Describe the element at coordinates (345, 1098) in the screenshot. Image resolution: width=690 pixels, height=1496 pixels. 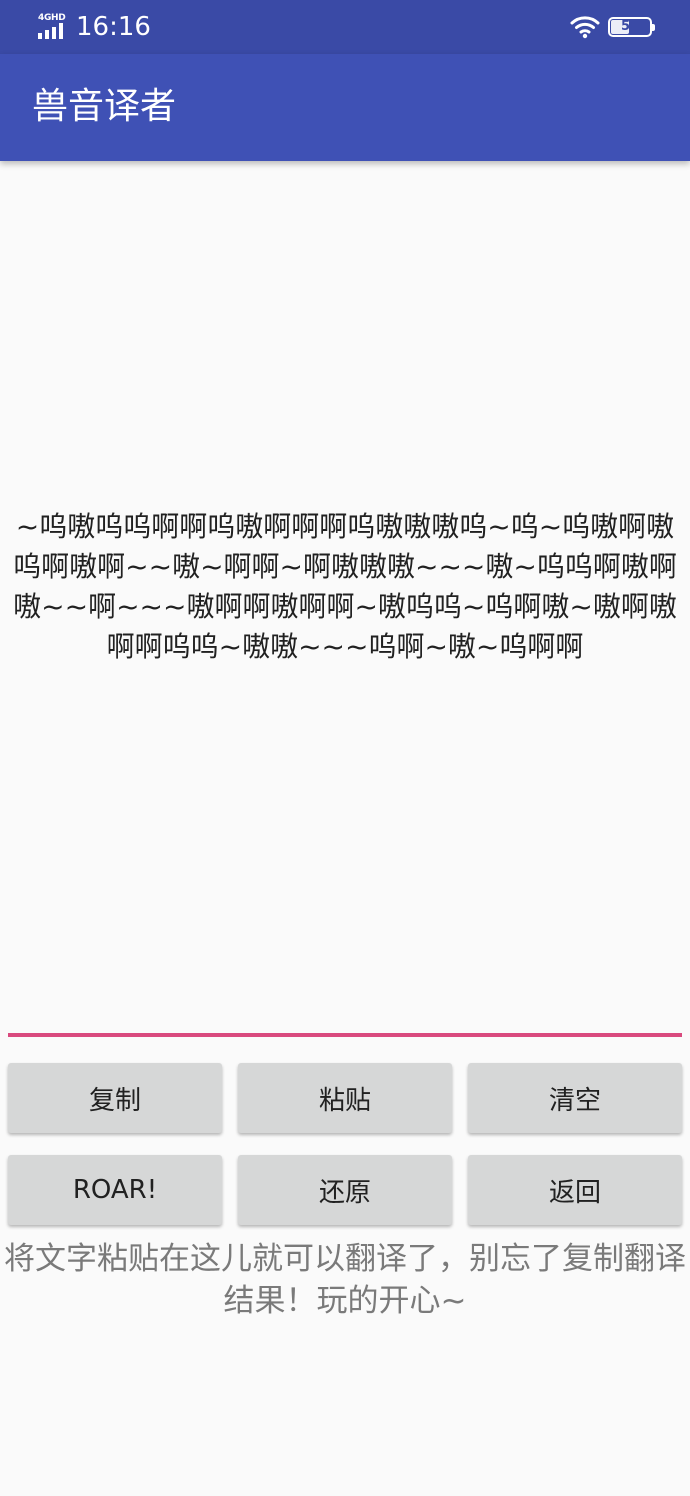
I see `paste-button: 粘贴` at that location.